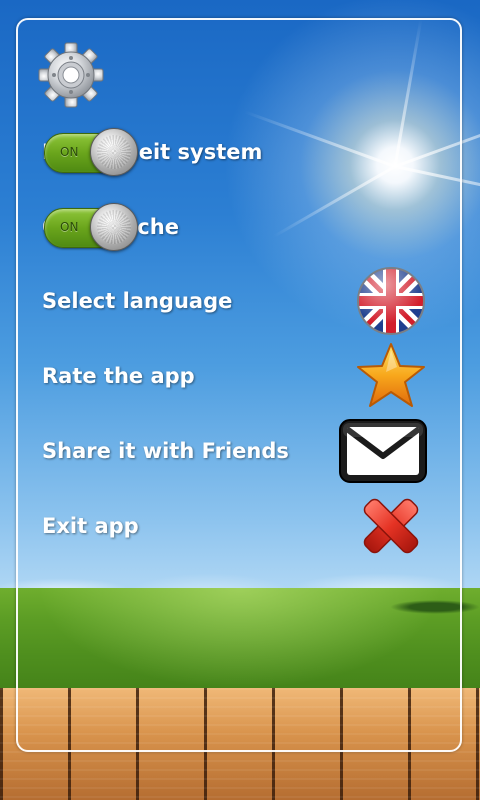 The image size is (480, 800). I want to click on uk-flag-icon, so click(391, 301).